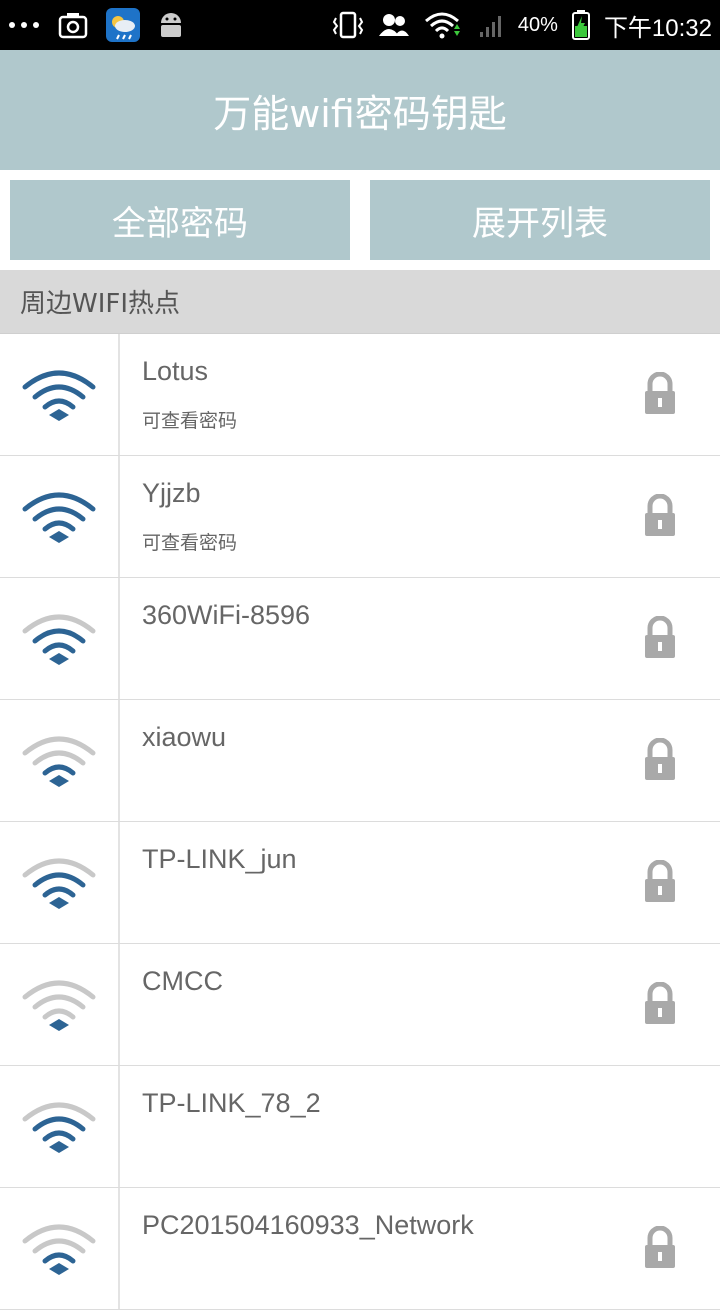  I want to click on wifi-name: Lotus, so click(175, 371).